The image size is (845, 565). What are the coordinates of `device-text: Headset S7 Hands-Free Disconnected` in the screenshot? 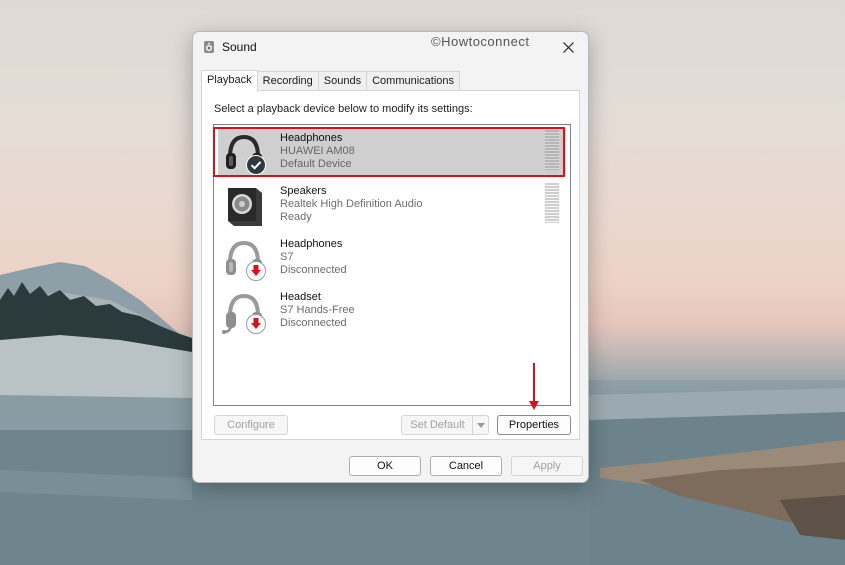 It's located at (317, 310).